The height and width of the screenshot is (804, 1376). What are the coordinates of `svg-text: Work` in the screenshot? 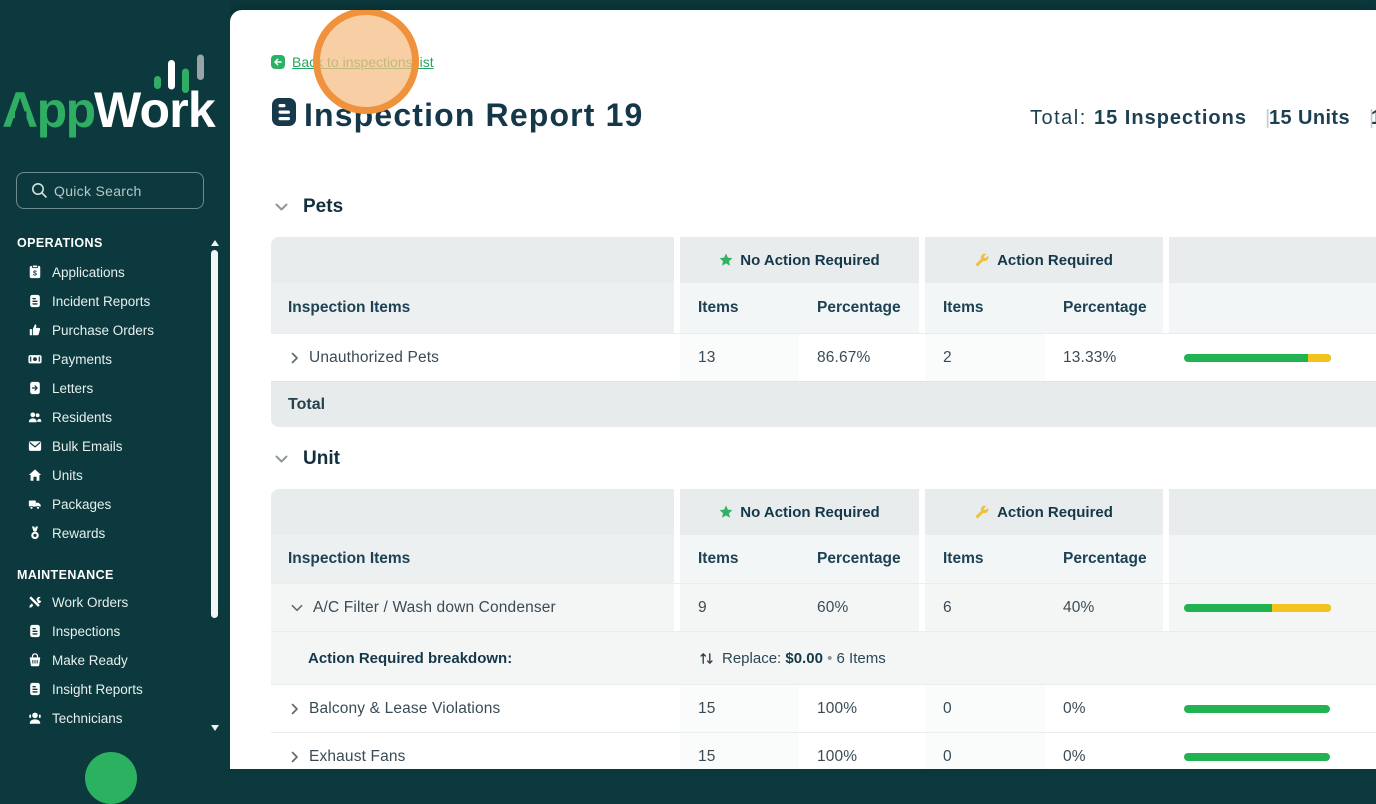 It's located at (155, 110).